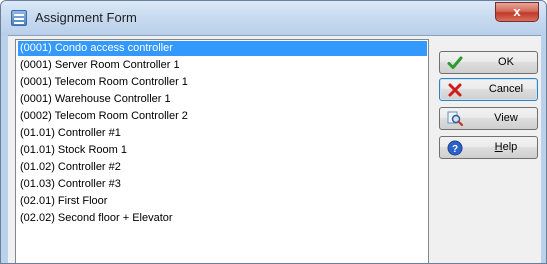  I want to click on list-item: (01.03) Controller #3, so click(222, 184).